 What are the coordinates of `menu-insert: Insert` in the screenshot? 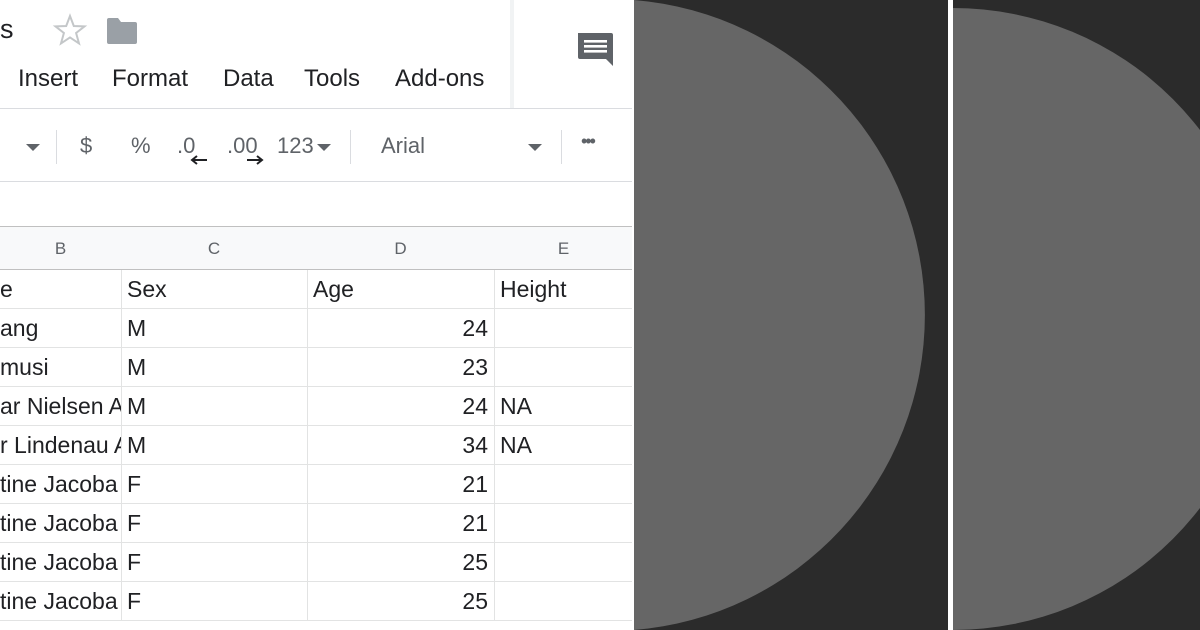 It's located at (48, 79).